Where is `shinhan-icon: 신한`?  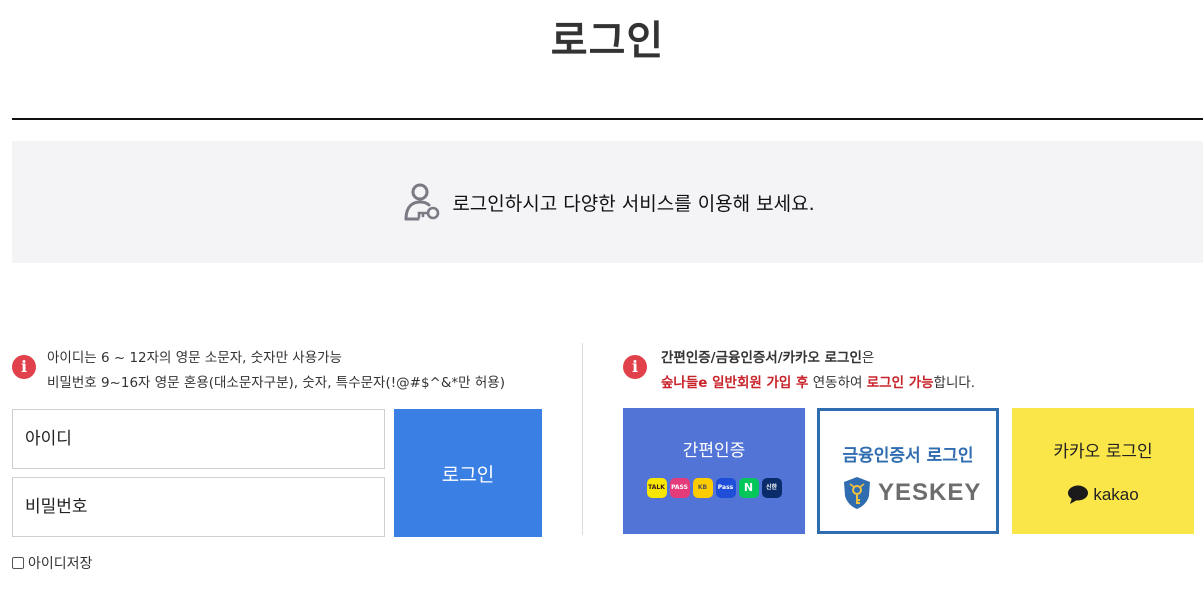
shinhan-icon: 신한 is located at coordinates (771, 488).